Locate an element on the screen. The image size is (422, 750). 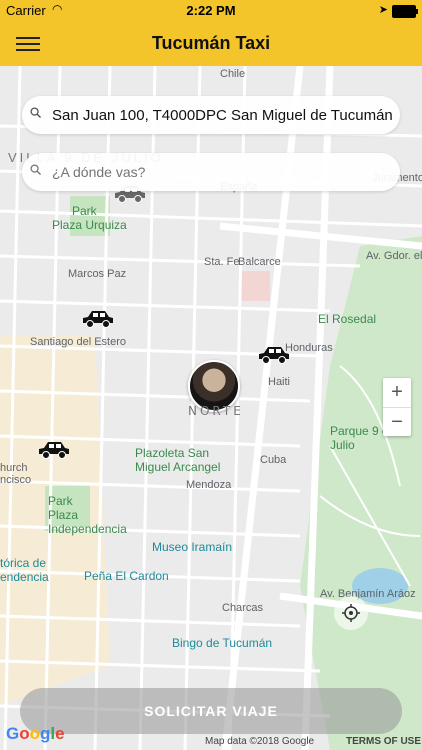
plaza-urquiza-label: Plaza Urquiza is located at coordinates (89, 225).